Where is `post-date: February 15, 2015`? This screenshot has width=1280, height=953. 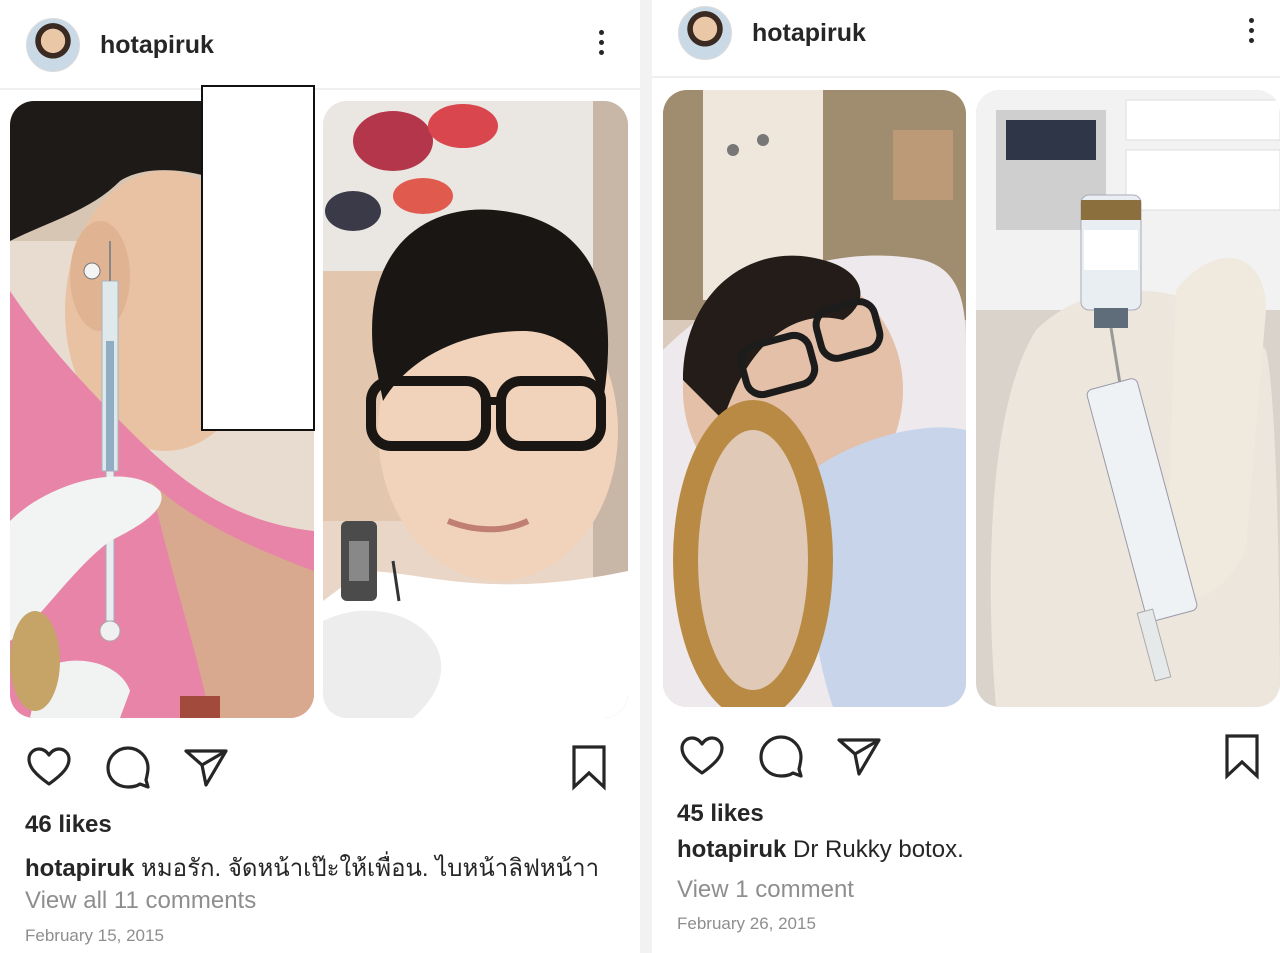 post-date: February 15, 2015 is located at coordinates (94, 935).